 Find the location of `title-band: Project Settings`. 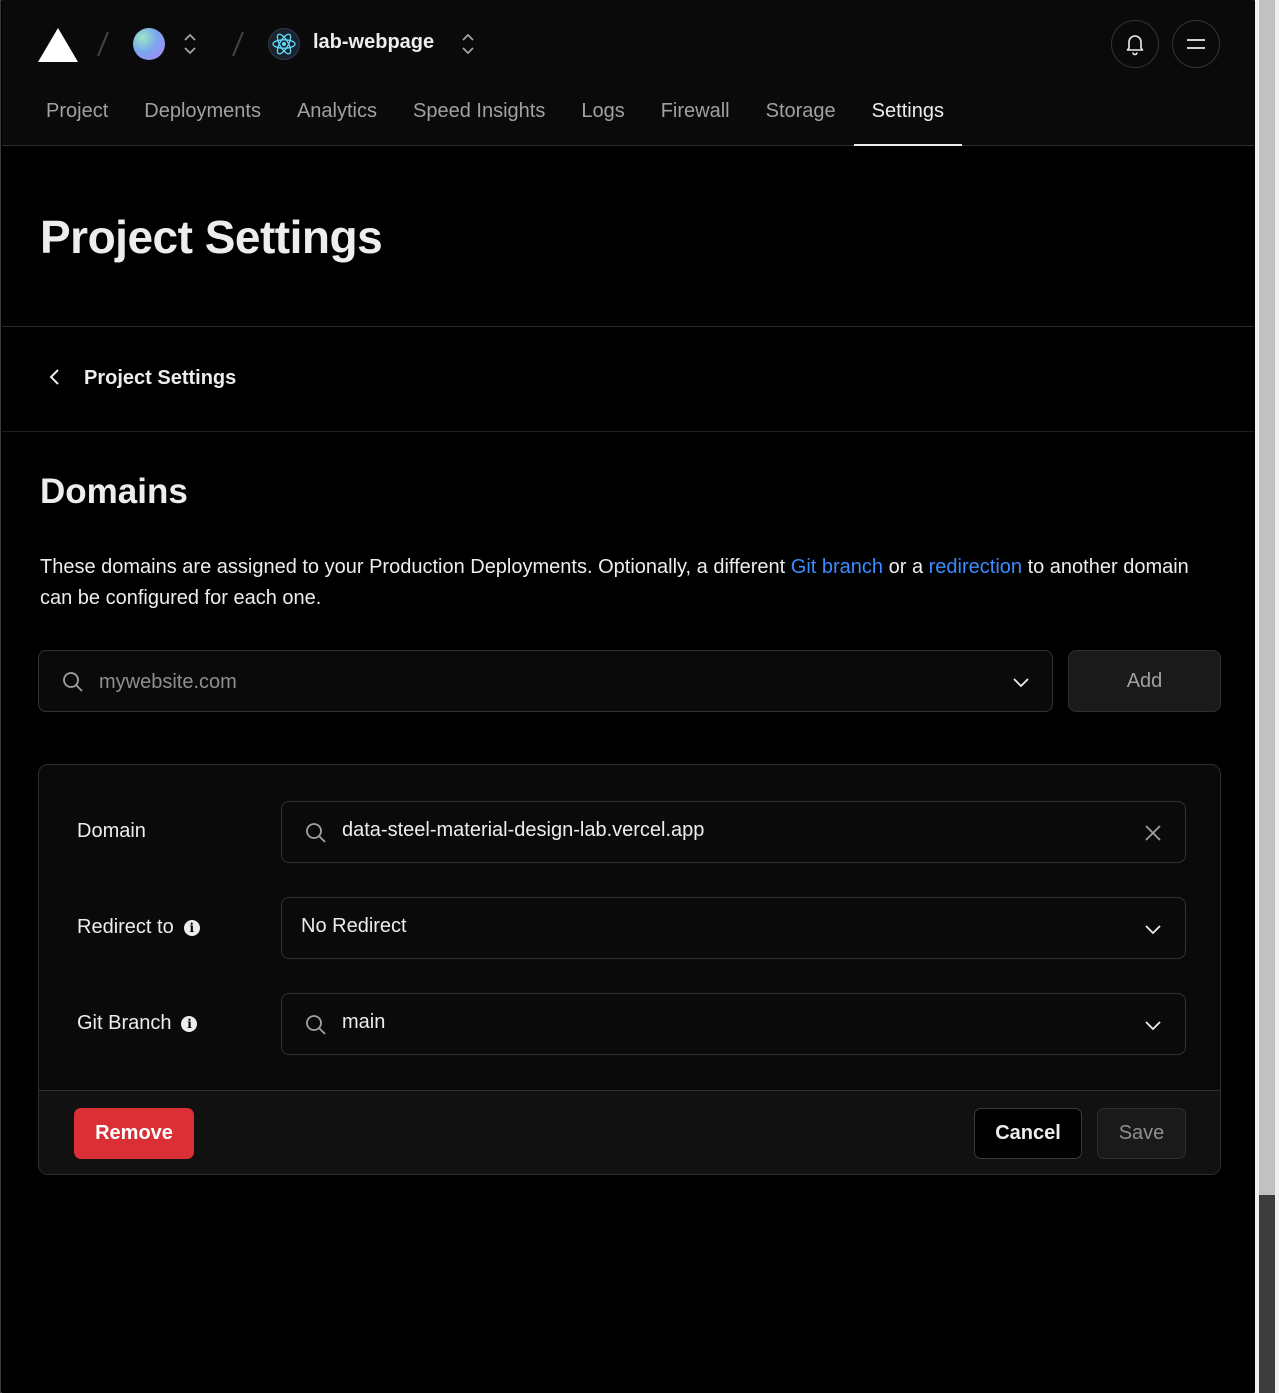

title-band: Project Settings is located at coordinates (628, 236).